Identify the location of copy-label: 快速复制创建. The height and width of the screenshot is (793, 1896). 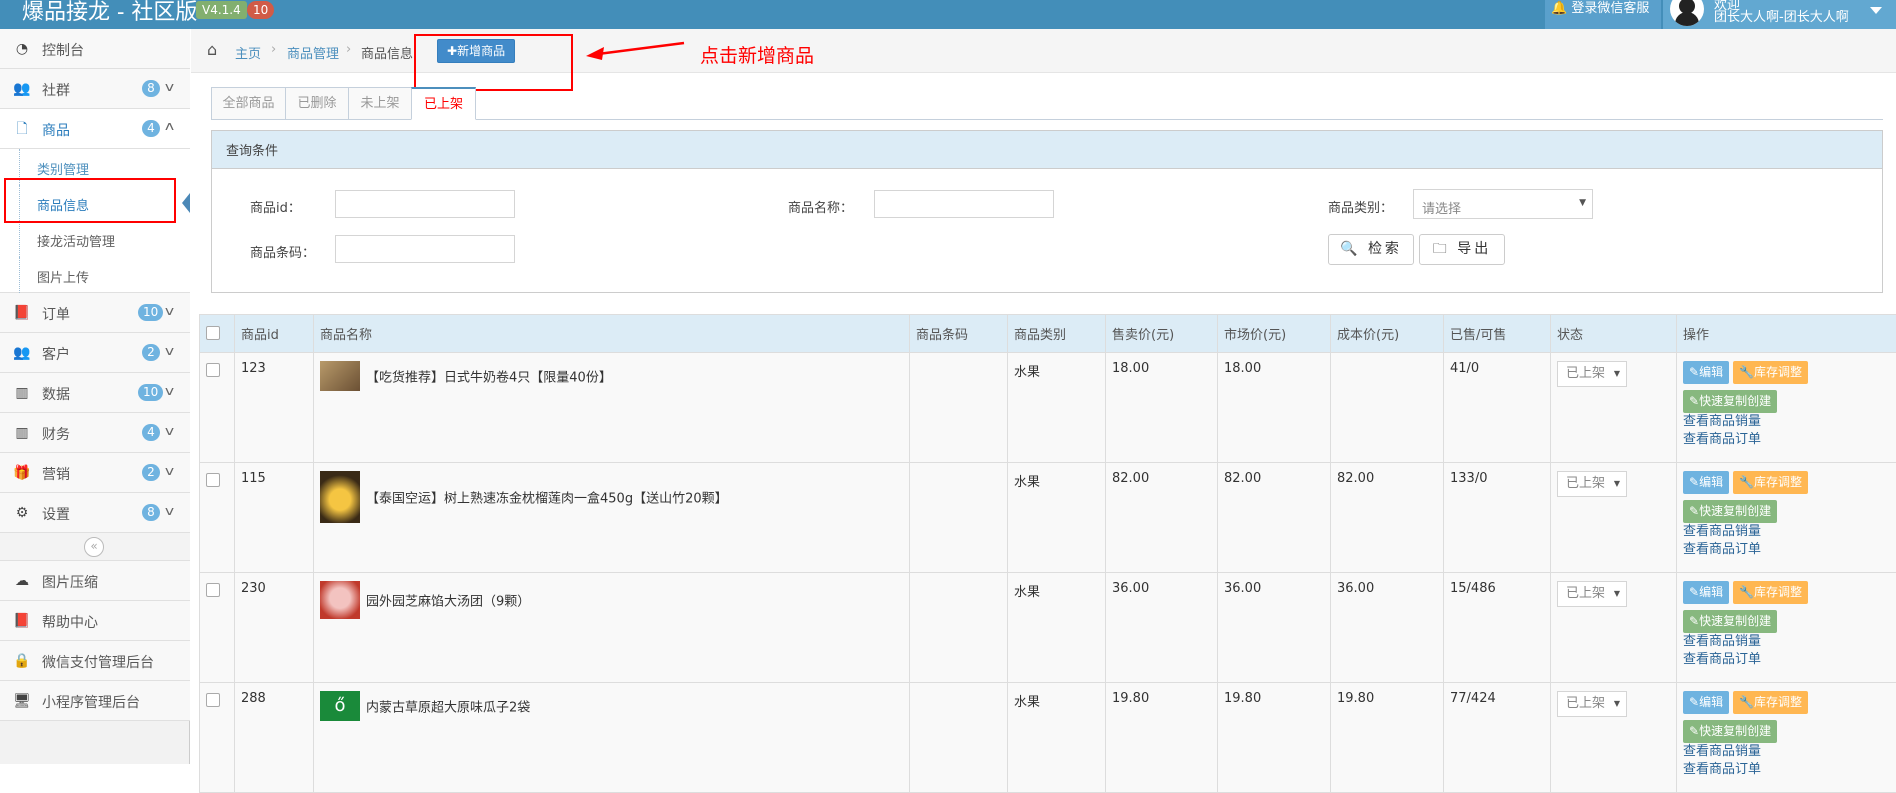
(1735, 401).